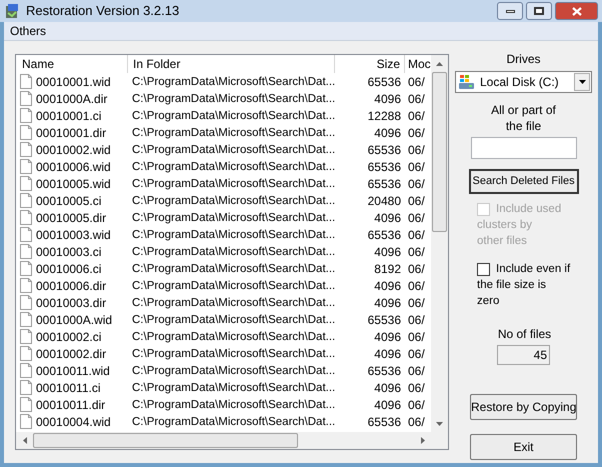 The image size is (602, 467). Describe the element at coordinates (71, 405) in the screenshot. I see `file-name: 00010011.dir` at that location.